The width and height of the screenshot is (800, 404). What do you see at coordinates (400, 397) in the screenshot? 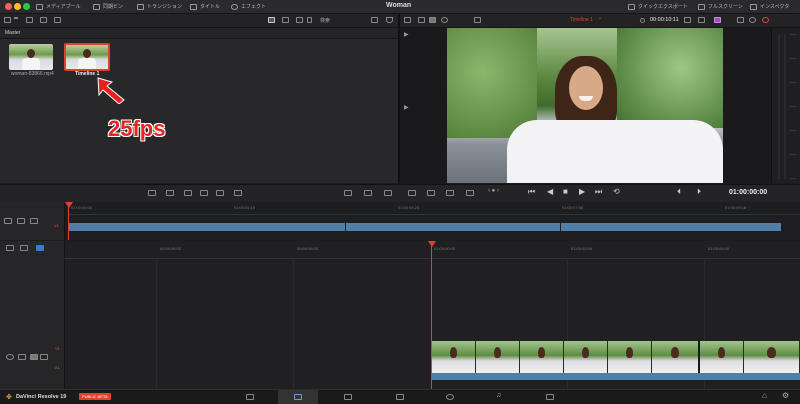
I see `page-fusion-icon` at bounding box center [400, 397].